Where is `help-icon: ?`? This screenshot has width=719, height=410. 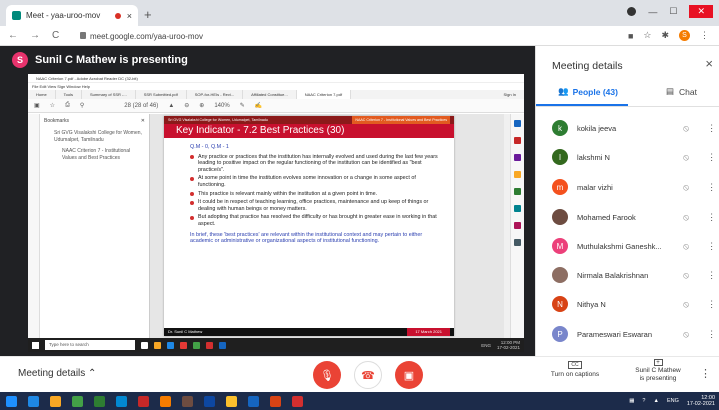 help-icon: ? is located at coordinates (643, 401).